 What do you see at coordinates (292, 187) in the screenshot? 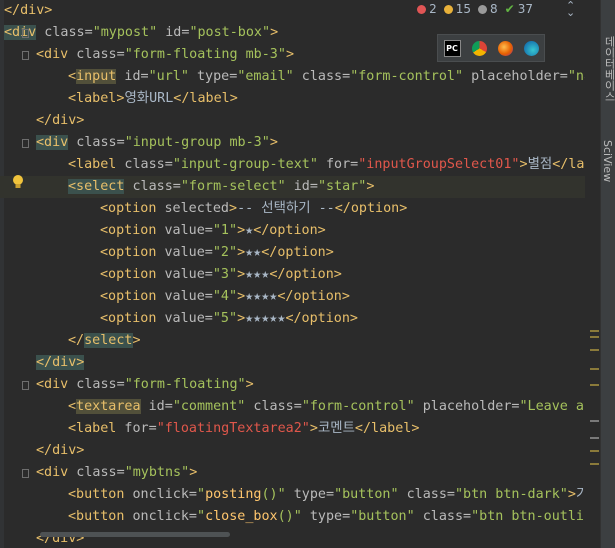
I see `code-line-current: <select class="form-select" id="star">` at bounding box center [292, 187].